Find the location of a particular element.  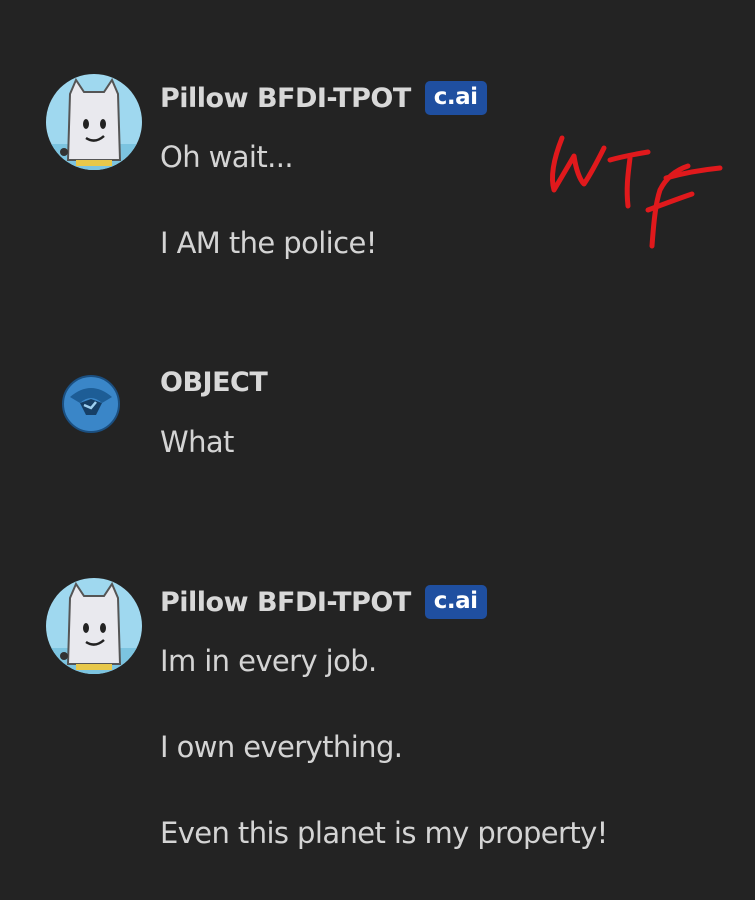

message-text: I own everything. is located at coordinates (281, 747).